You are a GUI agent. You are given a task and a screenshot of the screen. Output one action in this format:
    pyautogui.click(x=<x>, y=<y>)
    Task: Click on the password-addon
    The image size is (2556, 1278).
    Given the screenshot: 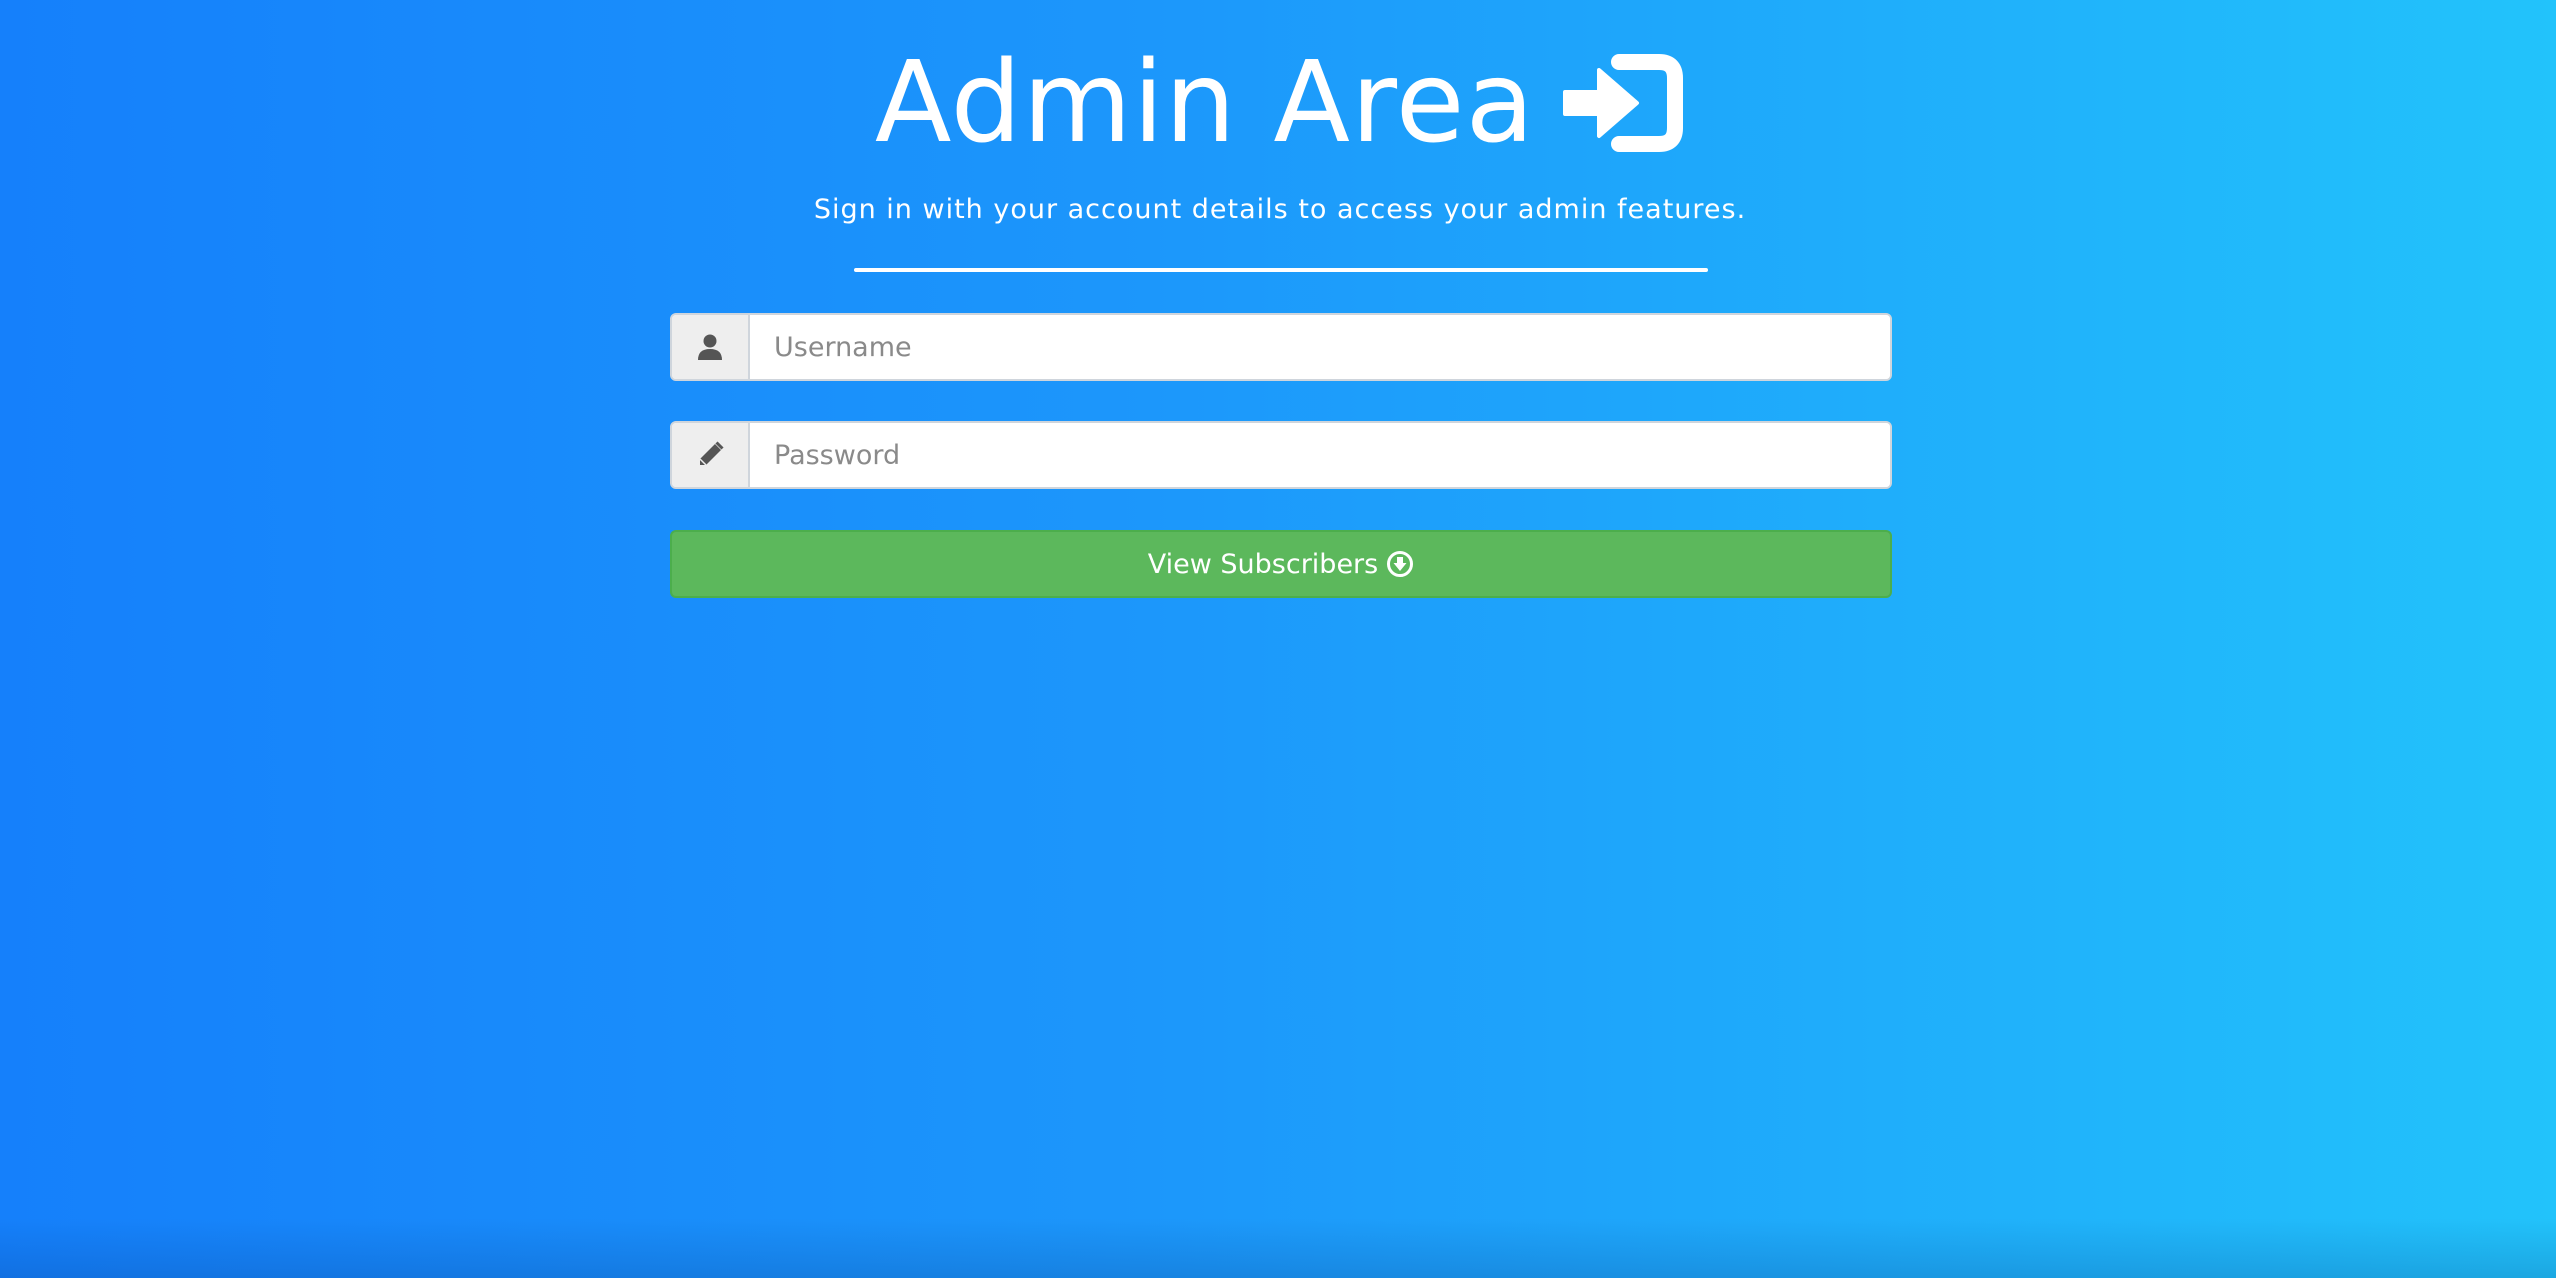 What is the action you would take?
    pyautogui.click(x=711, y=455)
    